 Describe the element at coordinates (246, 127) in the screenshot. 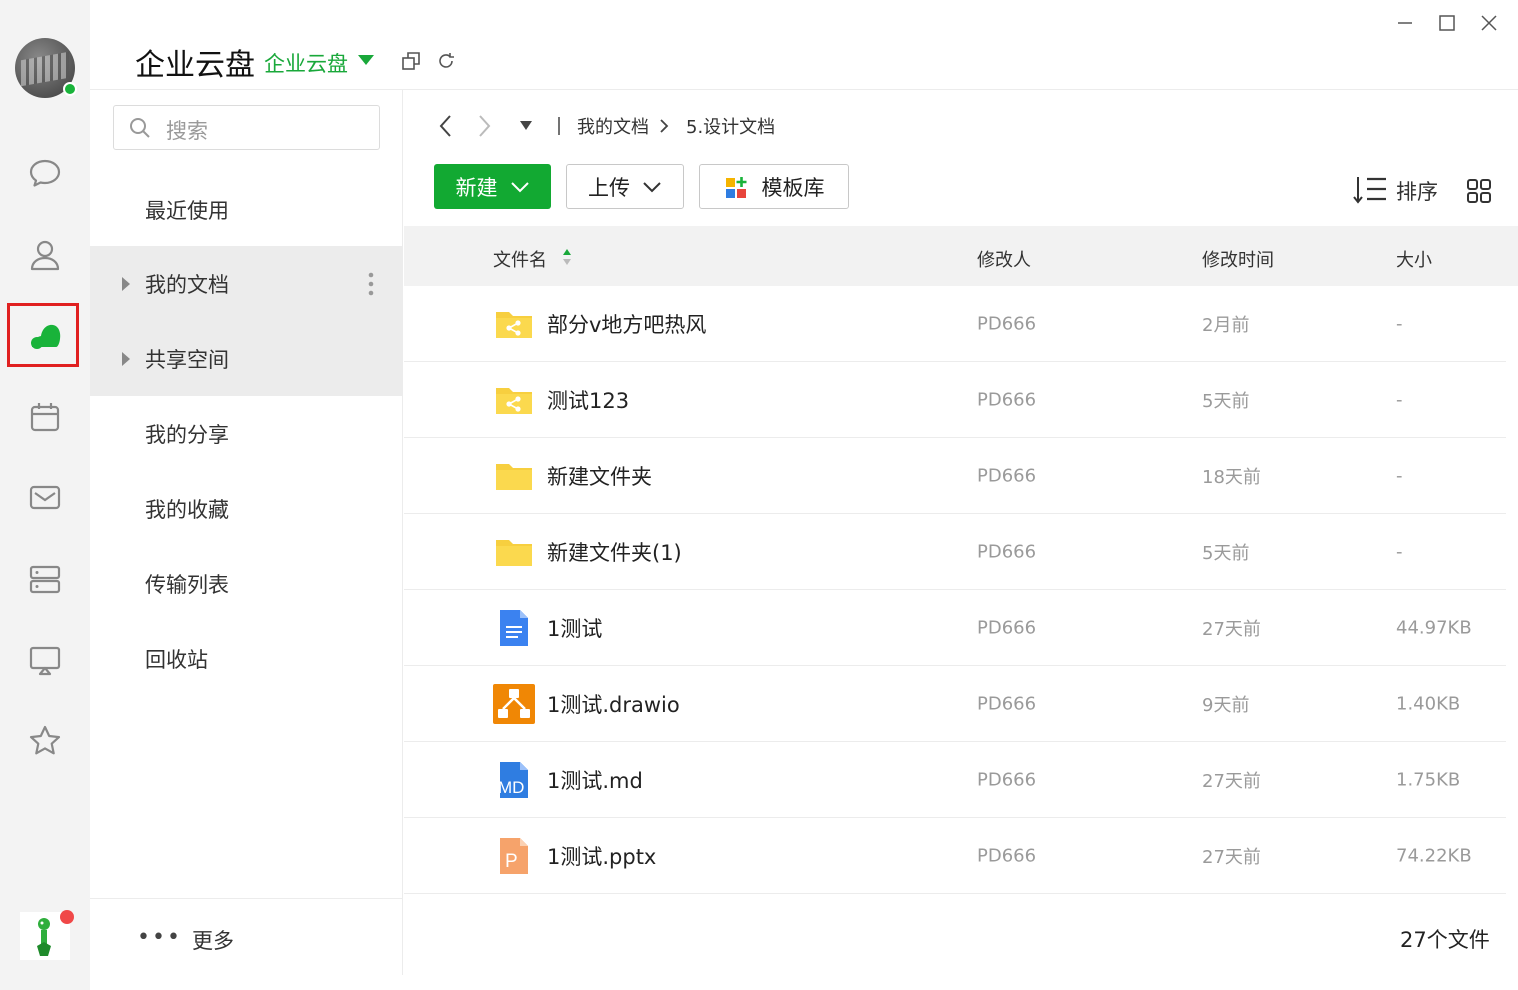

I see `search-input: 搜索` at that location.